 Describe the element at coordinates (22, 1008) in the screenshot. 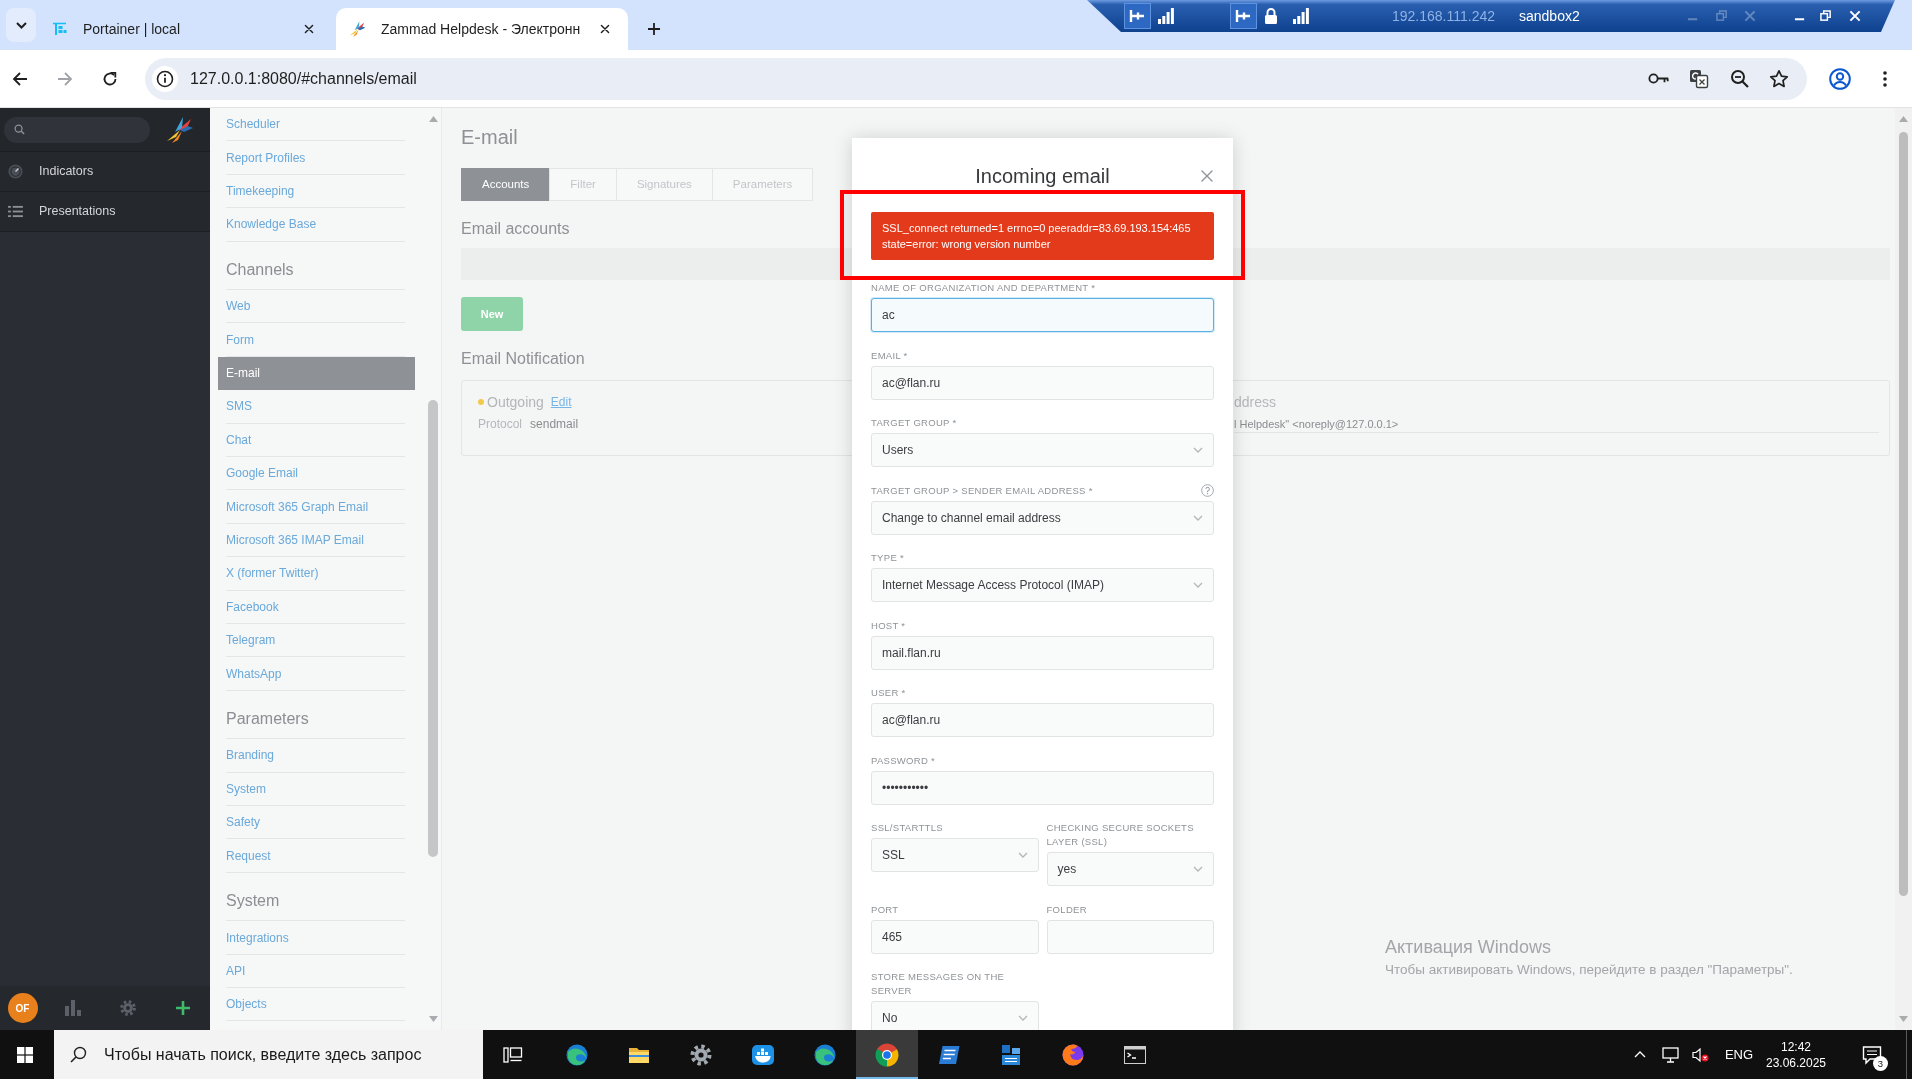

I see `user-avatar: OF` at that location.